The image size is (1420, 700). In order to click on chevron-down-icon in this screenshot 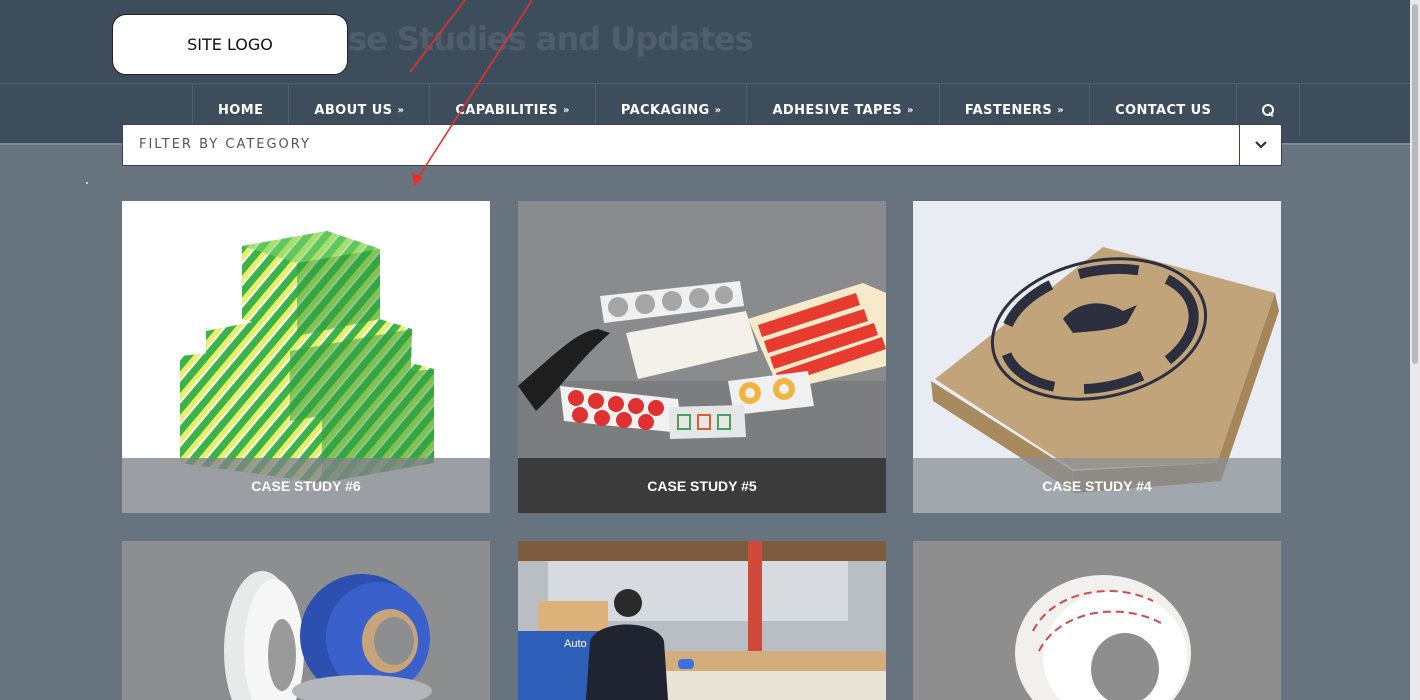, I will do `click(1260, 145)`.